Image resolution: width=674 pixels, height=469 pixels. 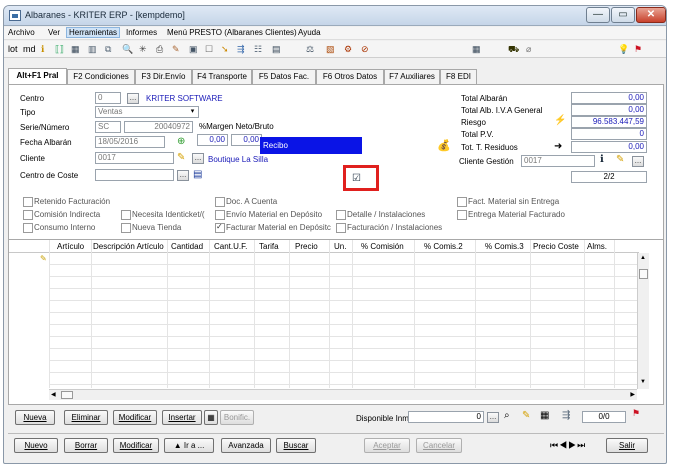 I want to click on checkbox-icon: ☐, so click(x=209, y=49).